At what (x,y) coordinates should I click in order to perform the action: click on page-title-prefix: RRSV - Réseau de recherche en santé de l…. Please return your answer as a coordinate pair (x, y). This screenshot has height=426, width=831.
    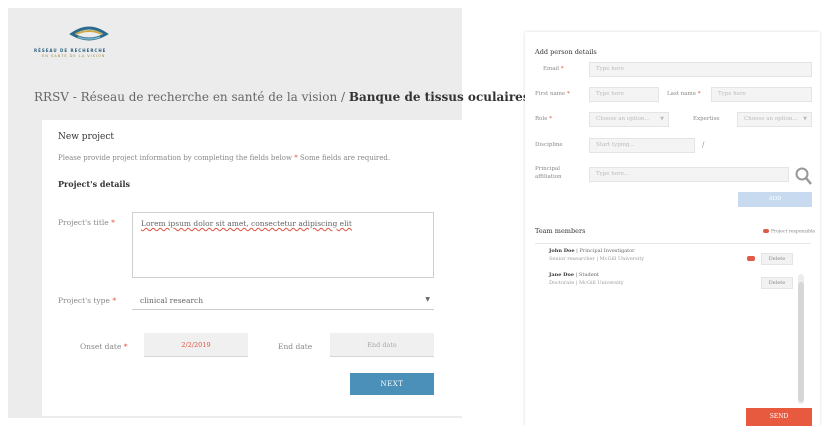
    Looking at the image, I should click on (191, 97).